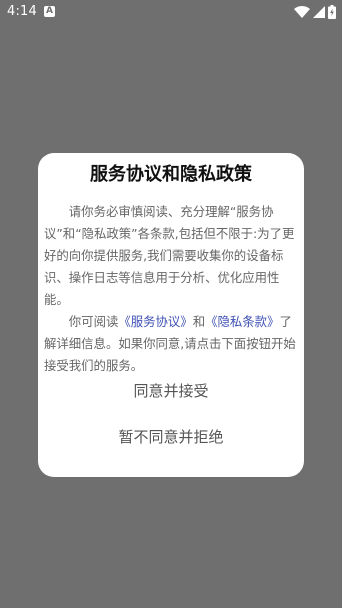 This screenshot has height=608, width=342. I want to click on notification-a-icon: A, so click(49, 11).